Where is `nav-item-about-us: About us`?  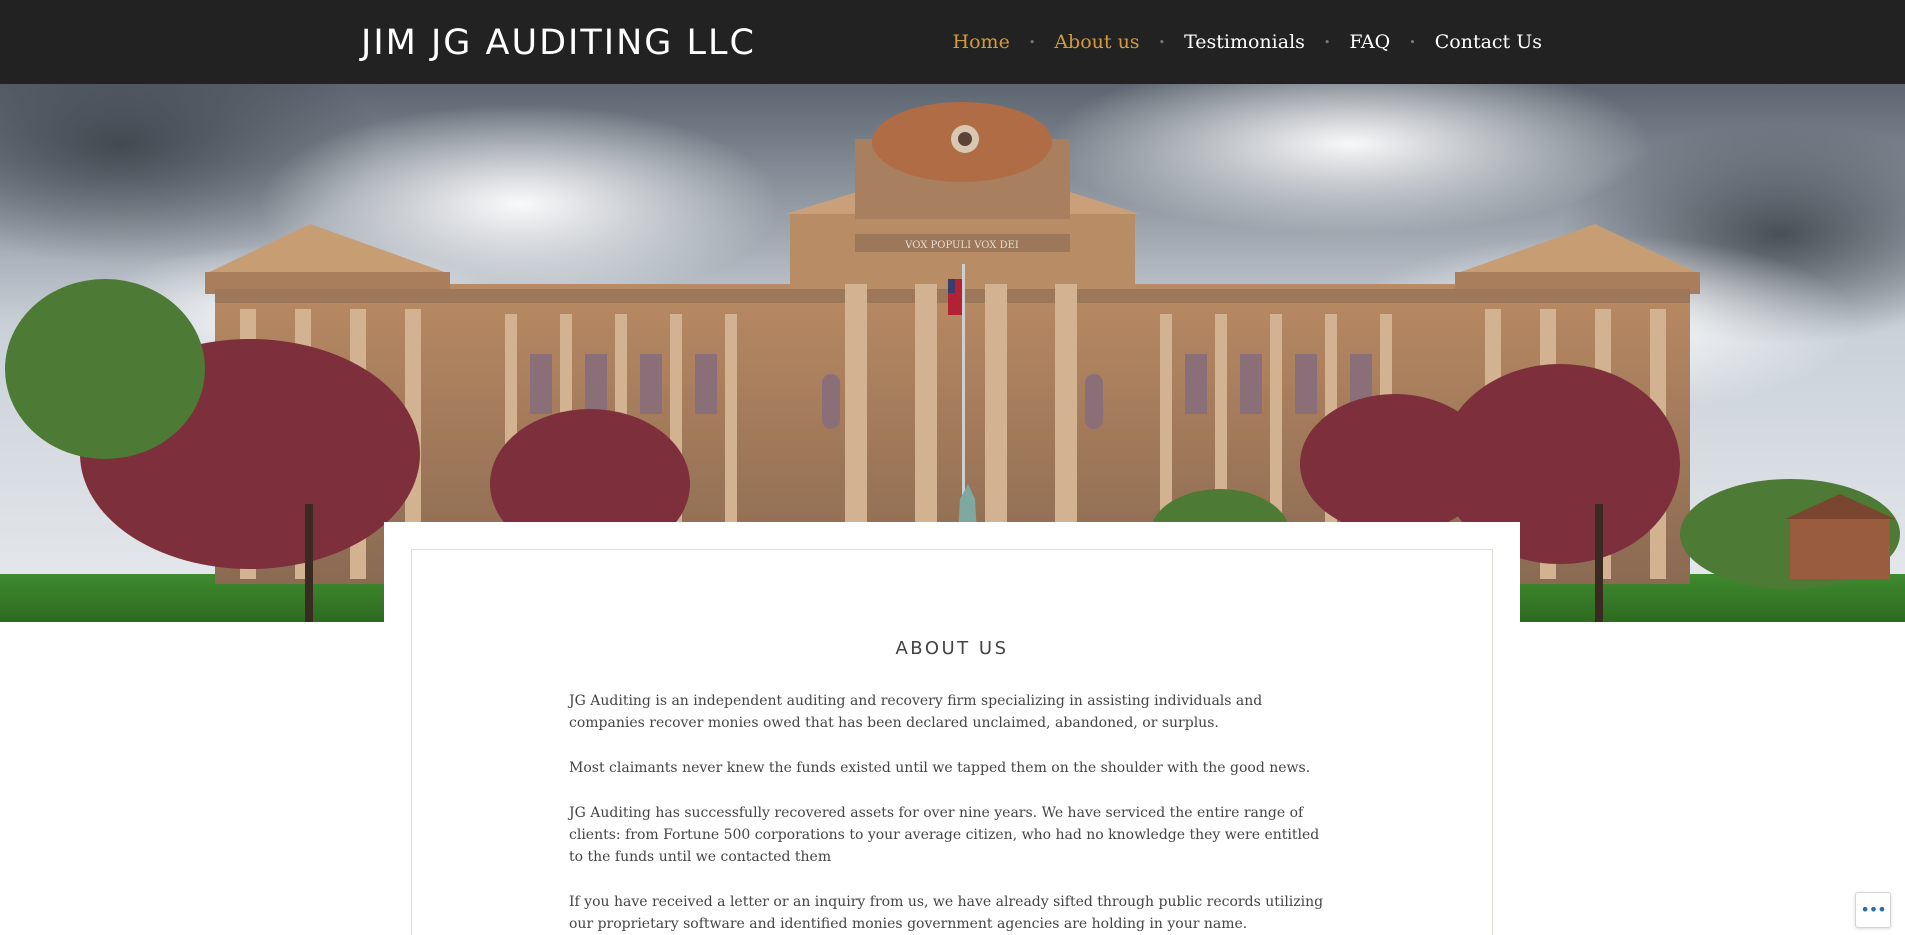 nav-item-about-us: About us is located at coordinates (1096, 42).